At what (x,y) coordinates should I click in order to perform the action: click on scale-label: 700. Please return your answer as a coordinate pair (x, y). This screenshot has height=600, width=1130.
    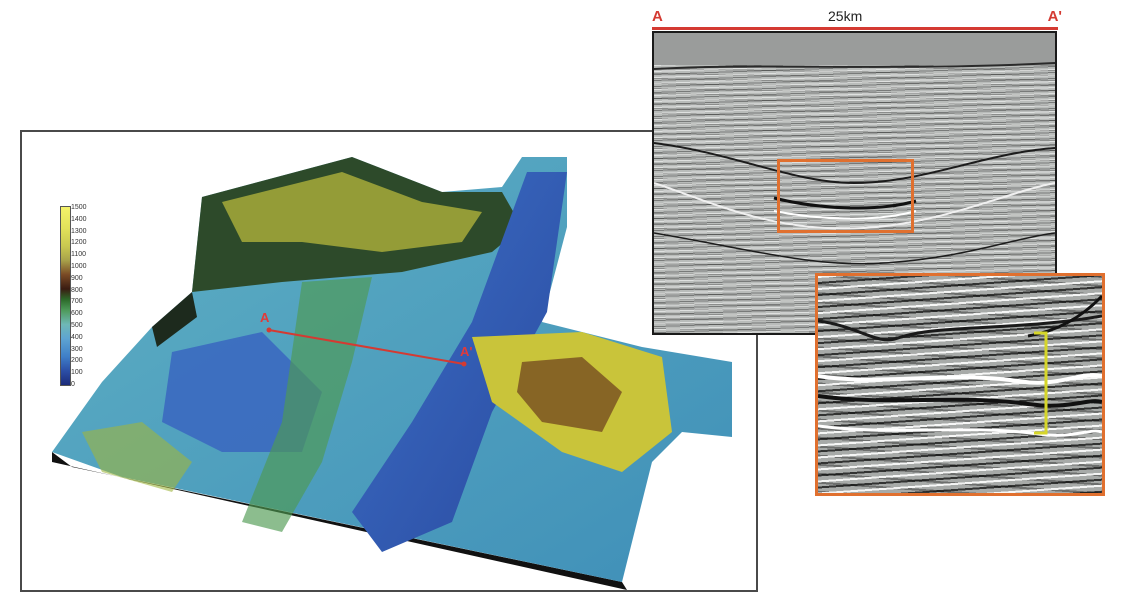
    Looking at the image, I should click on (77, 302).